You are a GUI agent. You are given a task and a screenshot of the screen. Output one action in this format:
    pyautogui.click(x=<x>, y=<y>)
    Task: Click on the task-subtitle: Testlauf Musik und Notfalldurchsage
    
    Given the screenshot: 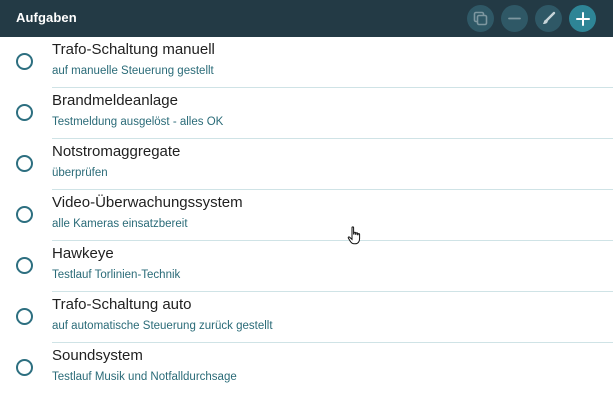 What is the action you would take?
    pyautogui.click(x=144, y=377)
    